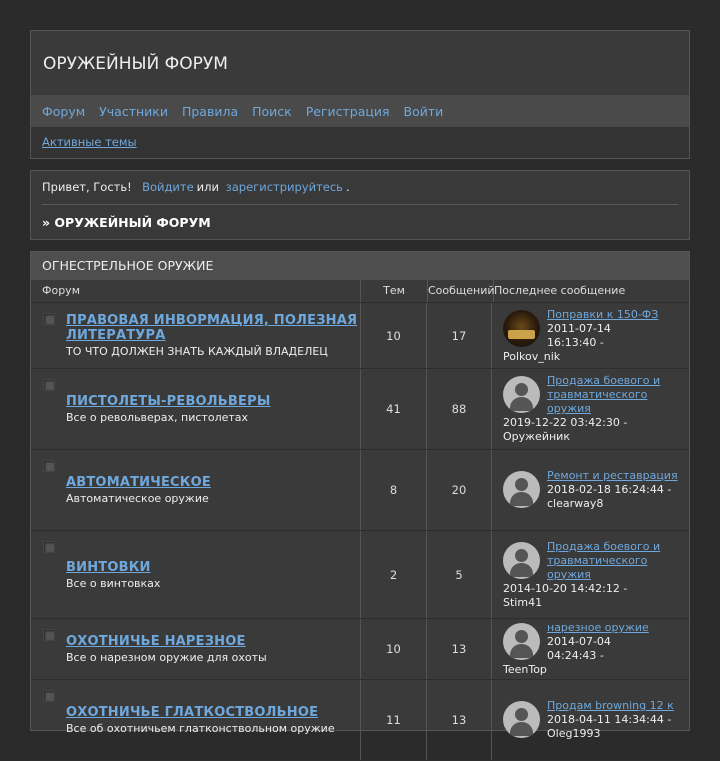 The width and height of the screenshot is (720, 761). Describe the element at coordinates (192, 712) in the screenshot. I see `forum-link: ОХОТНИЧЬЕ ГЛАТКОСТВОЛЬНОЕ` at that location.